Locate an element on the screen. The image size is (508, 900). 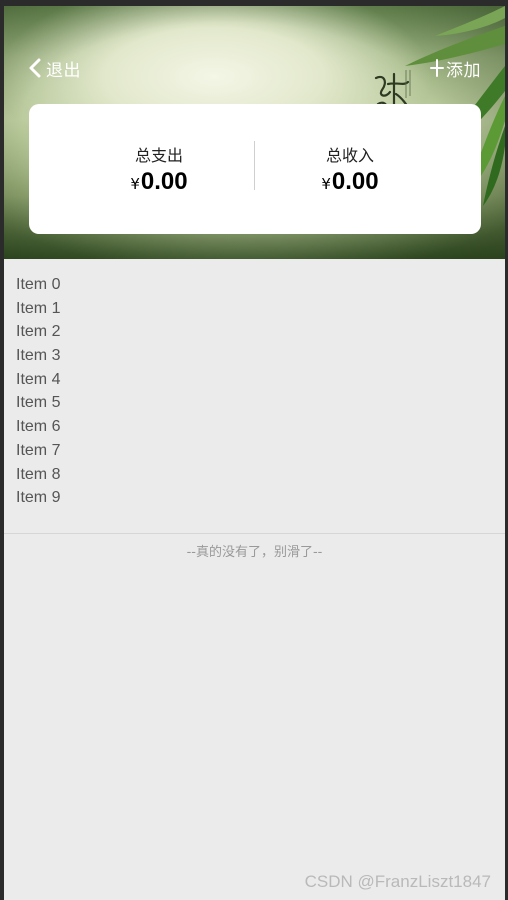
income-title: 总收入 is located at coordinates (349, 155).